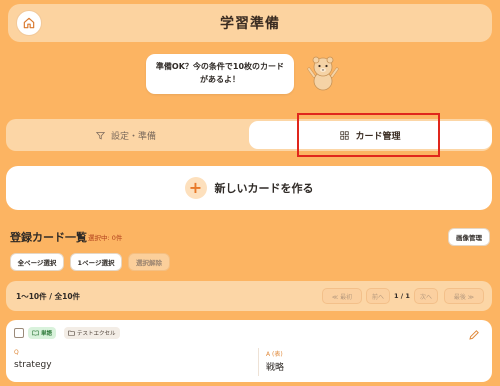  Describe the element at coordinates (71, 333) in the screenshot. I see `folder-icon` at that location.